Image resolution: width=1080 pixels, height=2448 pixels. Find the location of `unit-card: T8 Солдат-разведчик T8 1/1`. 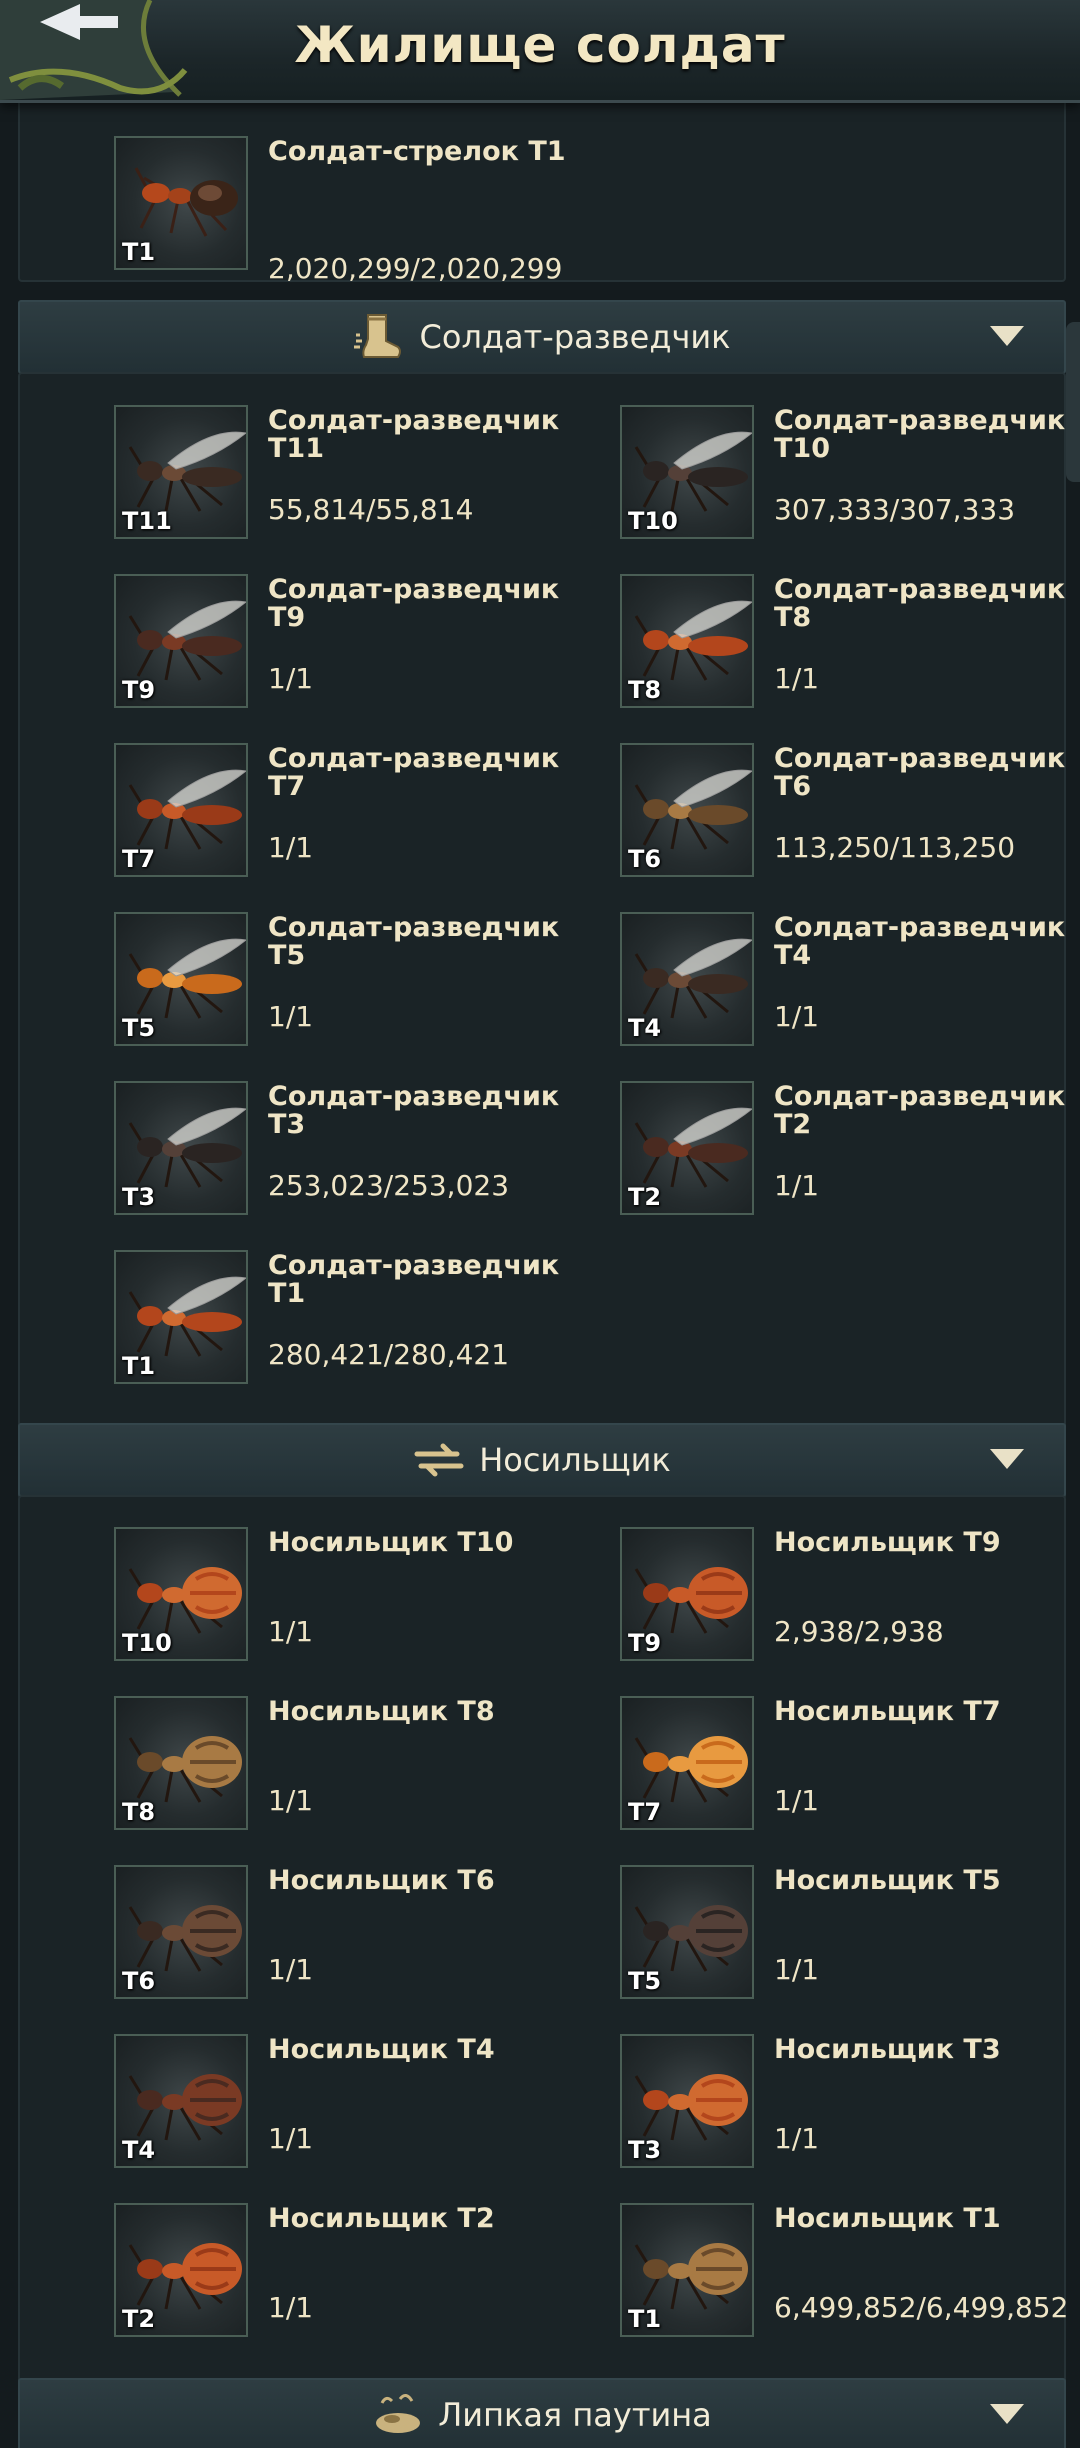

unit-card: T8 Солдат-разведчик T8 1/1 is located at coordinates (850, 644).